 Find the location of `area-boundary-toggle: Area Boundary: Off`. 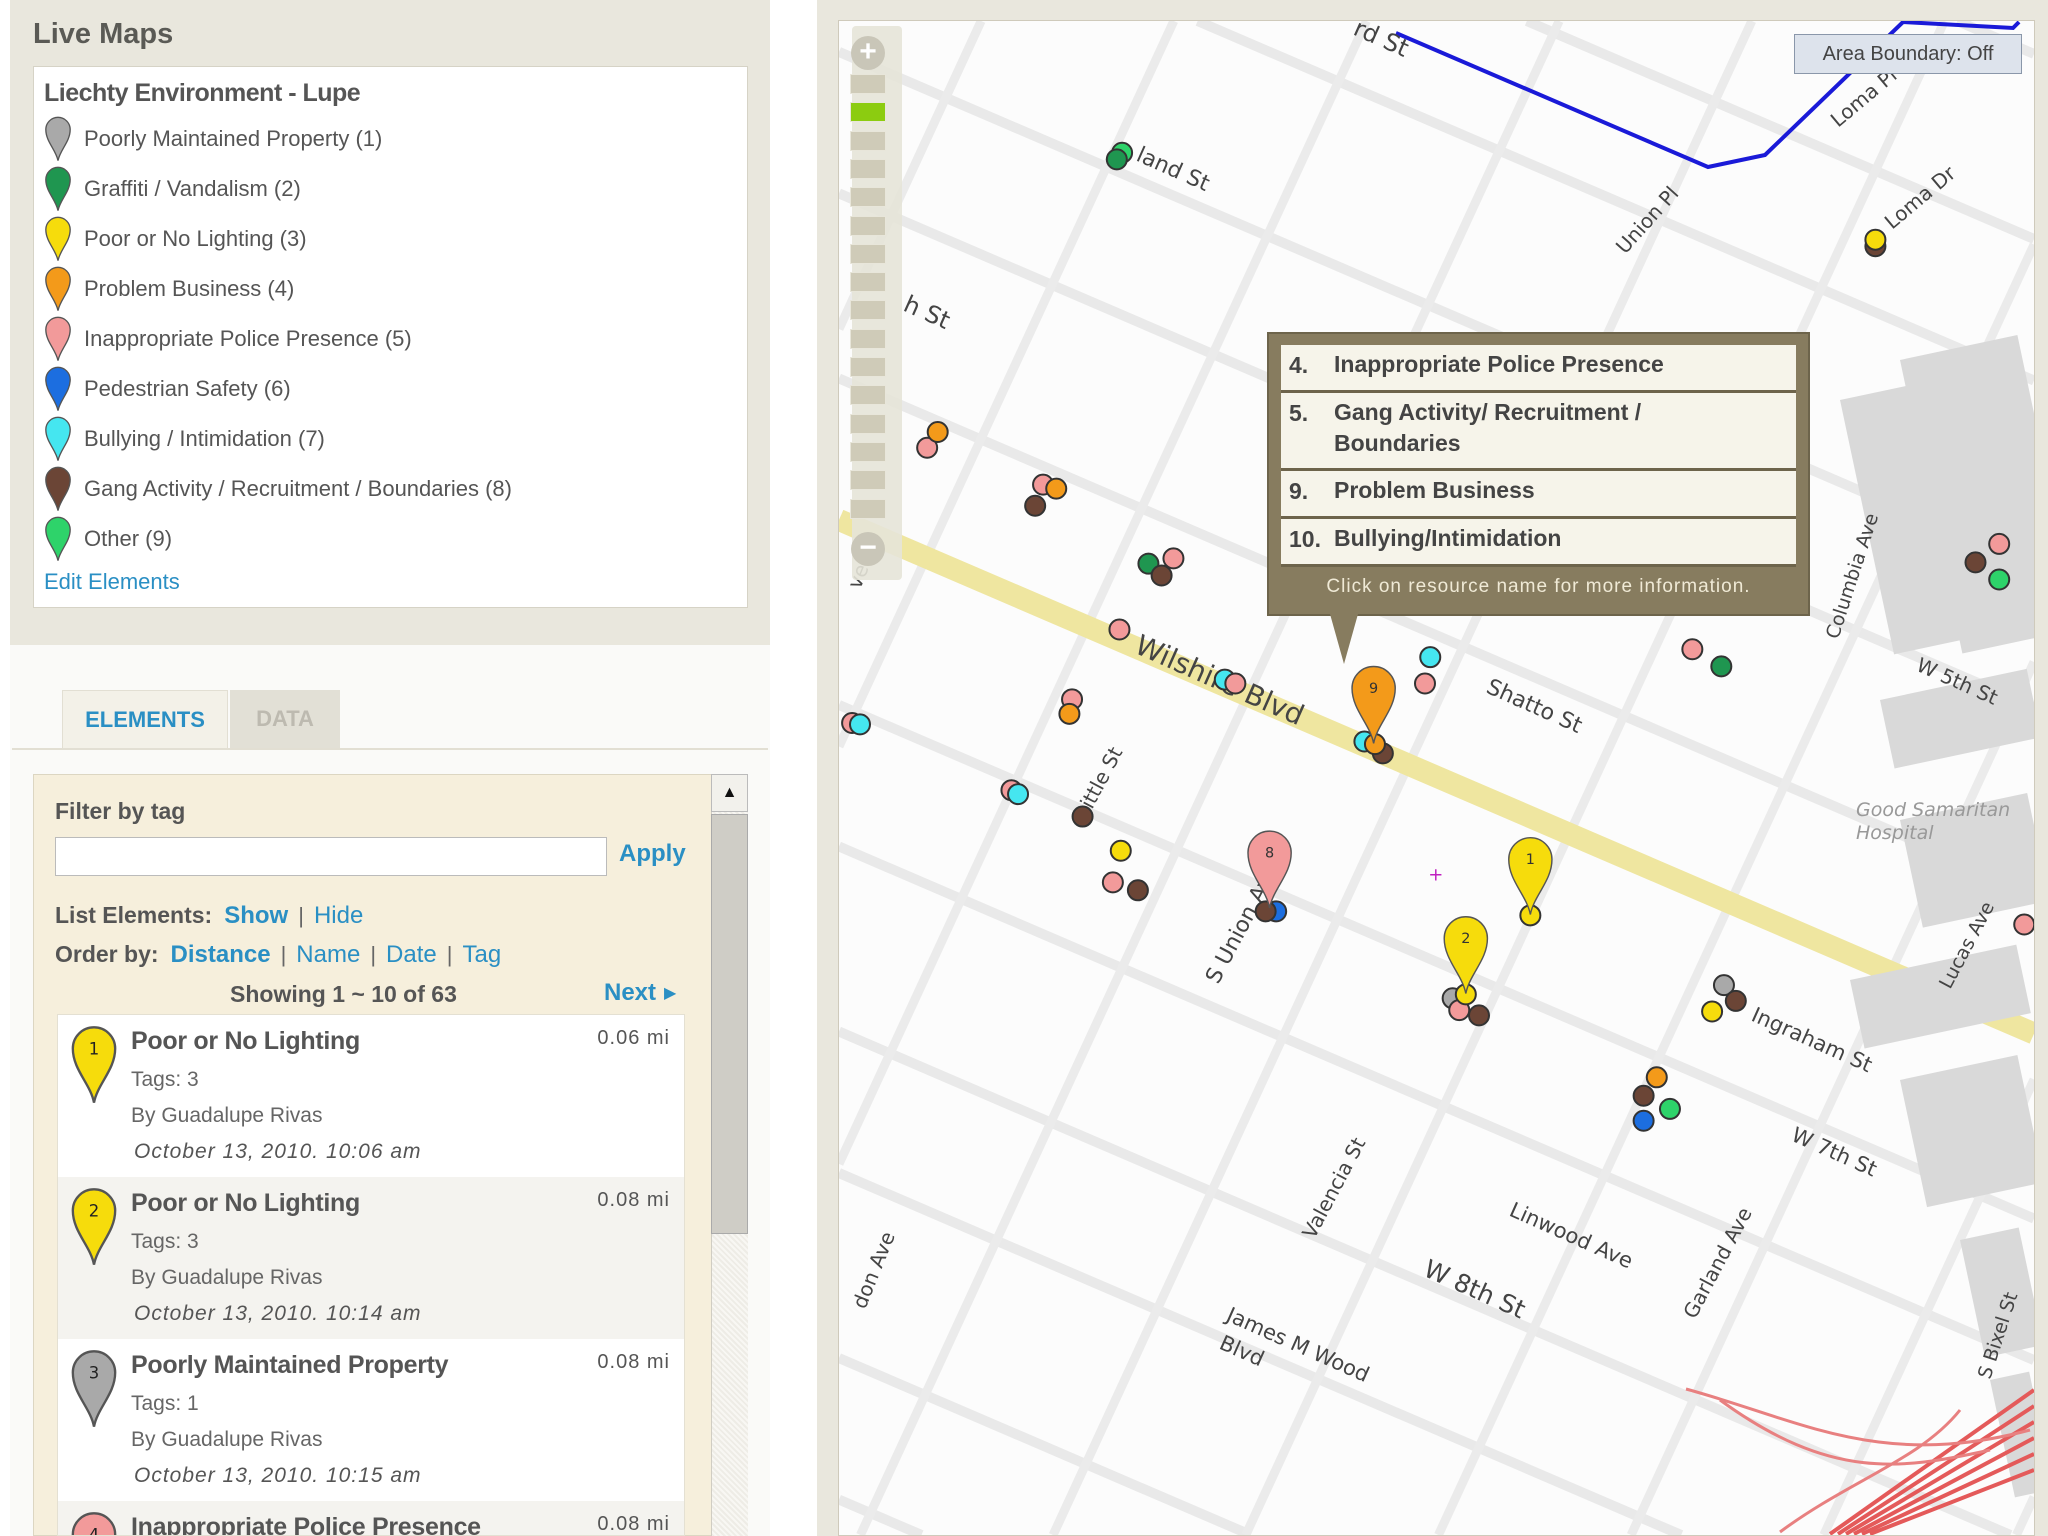

area-boundary-toggle: Area Boundary: Off is located at coordinates (1908, 54).